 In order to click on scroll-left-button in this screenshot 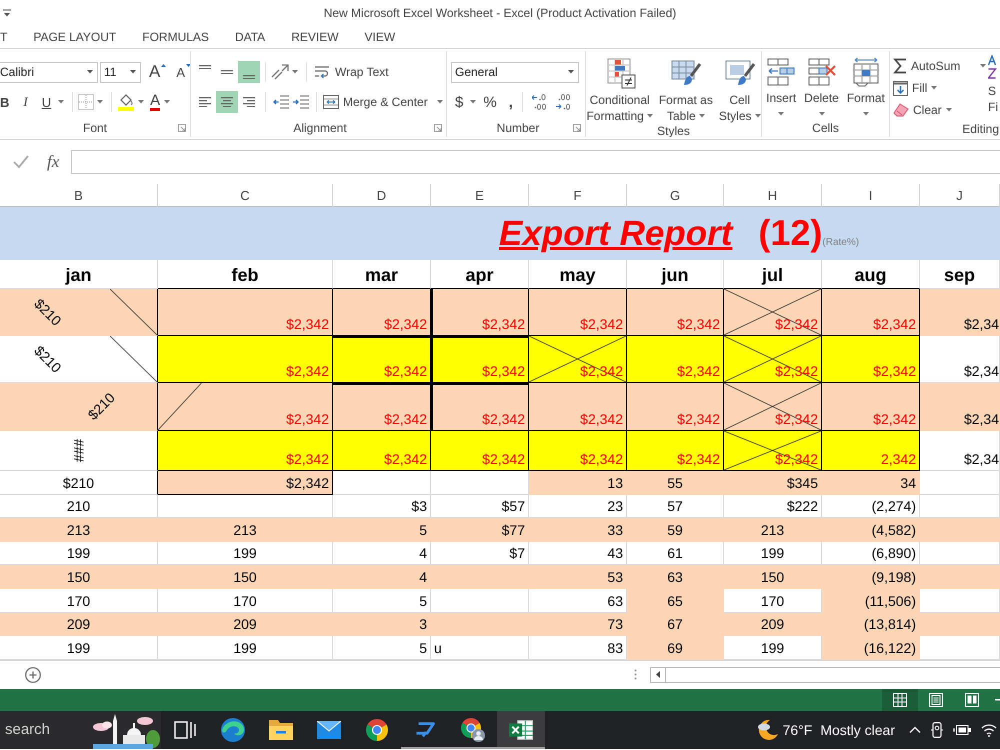, I will do `click(658, 674)`.